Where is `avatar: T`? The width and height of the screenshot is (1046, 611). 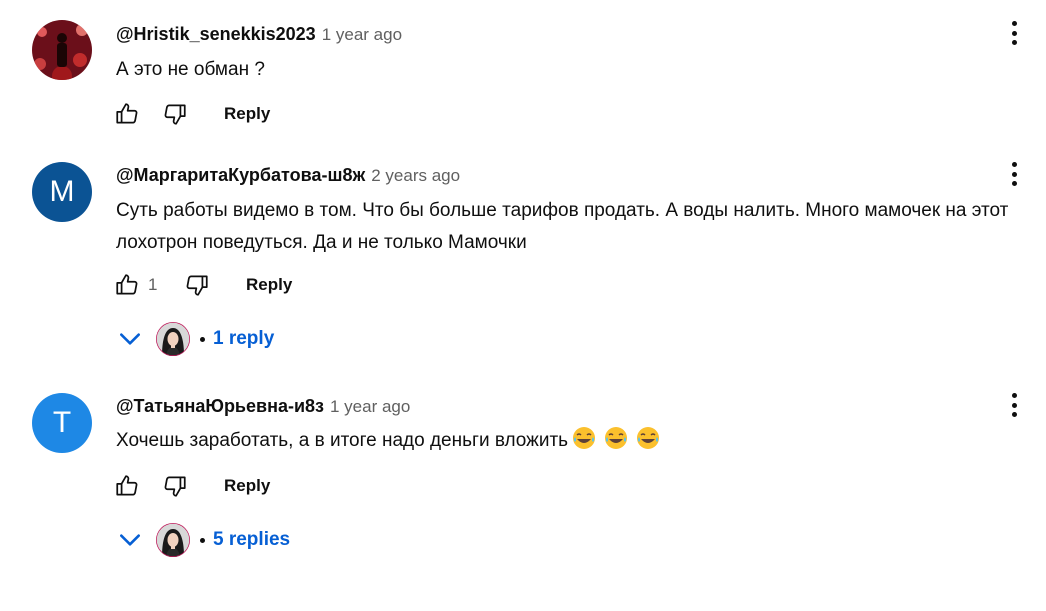
avatar: T is located at coordinates (62, 423).